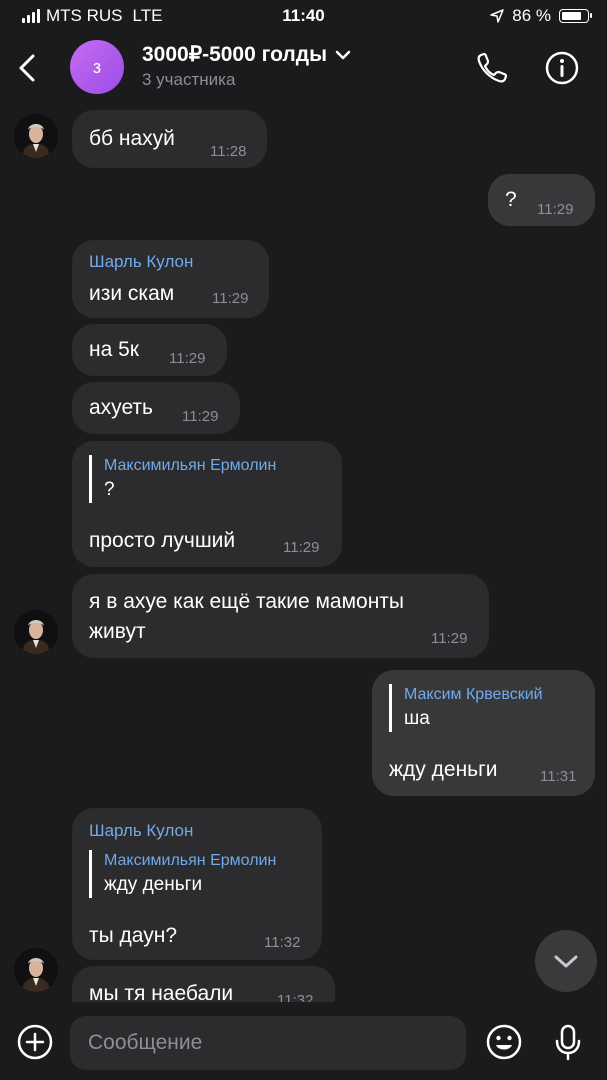 The height and width of the screenshot is (1080, 607). Describe the element at coordinates (497, 16) in the screenshot. I see `location-icon` at that location.